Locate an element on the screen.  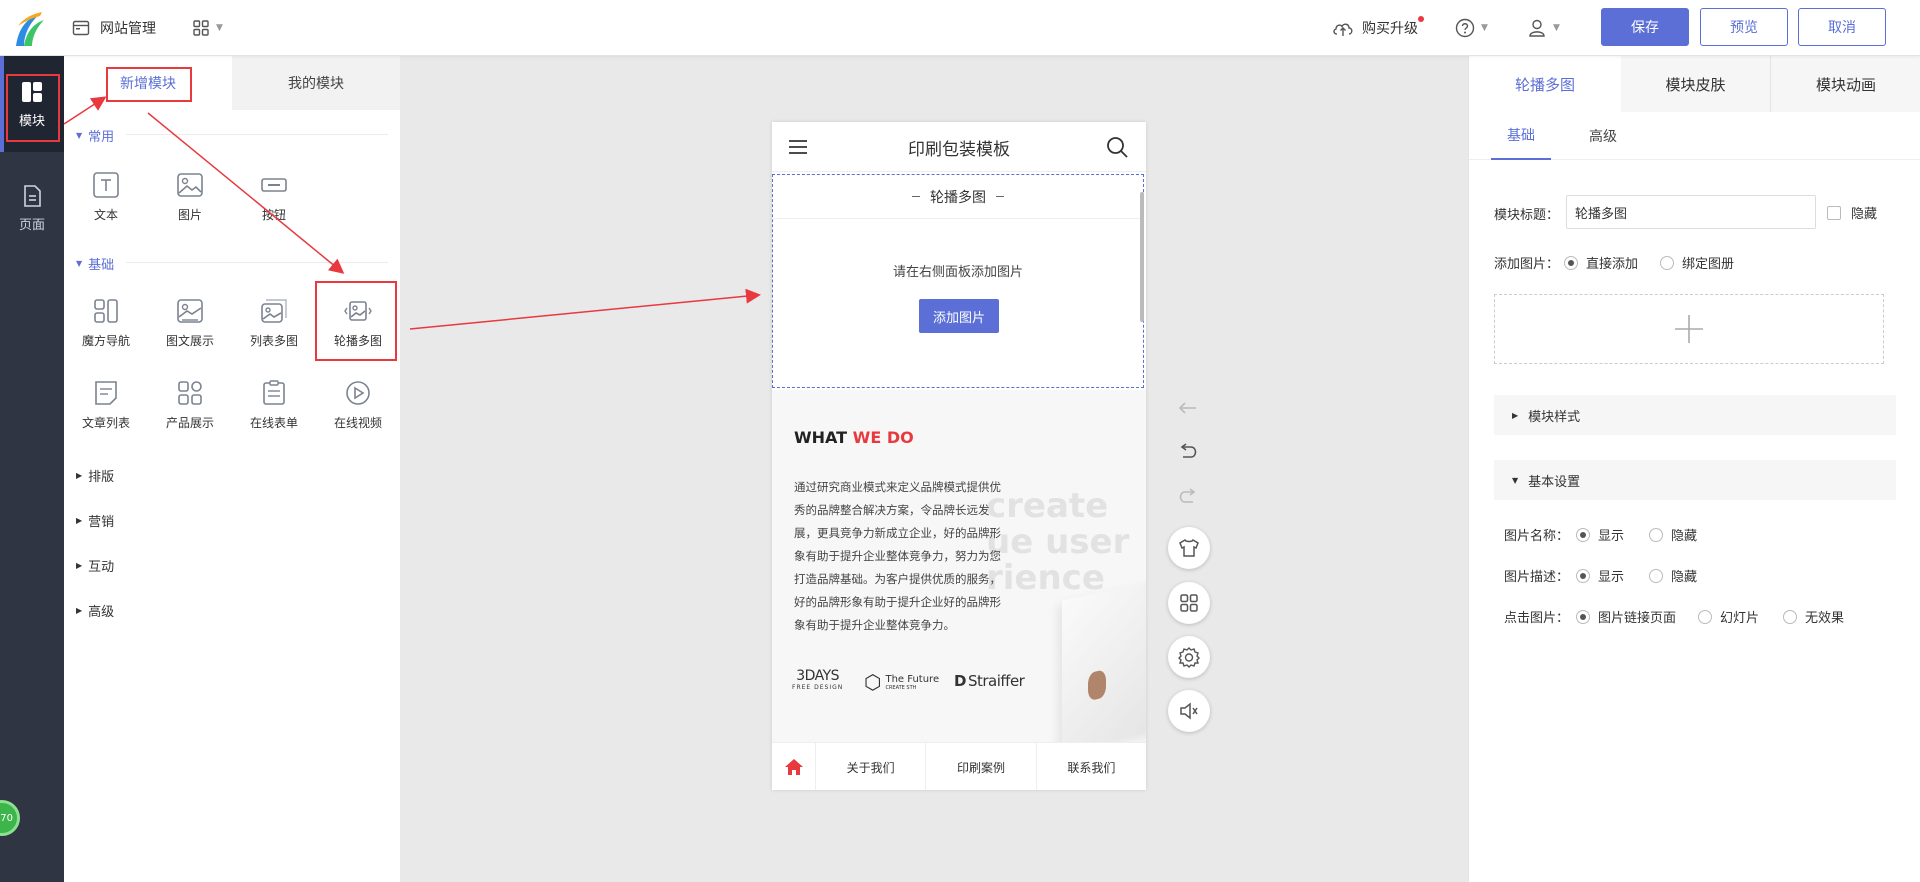
tab-module-animation: 模块动画 is located at coordinates (1845, 84).